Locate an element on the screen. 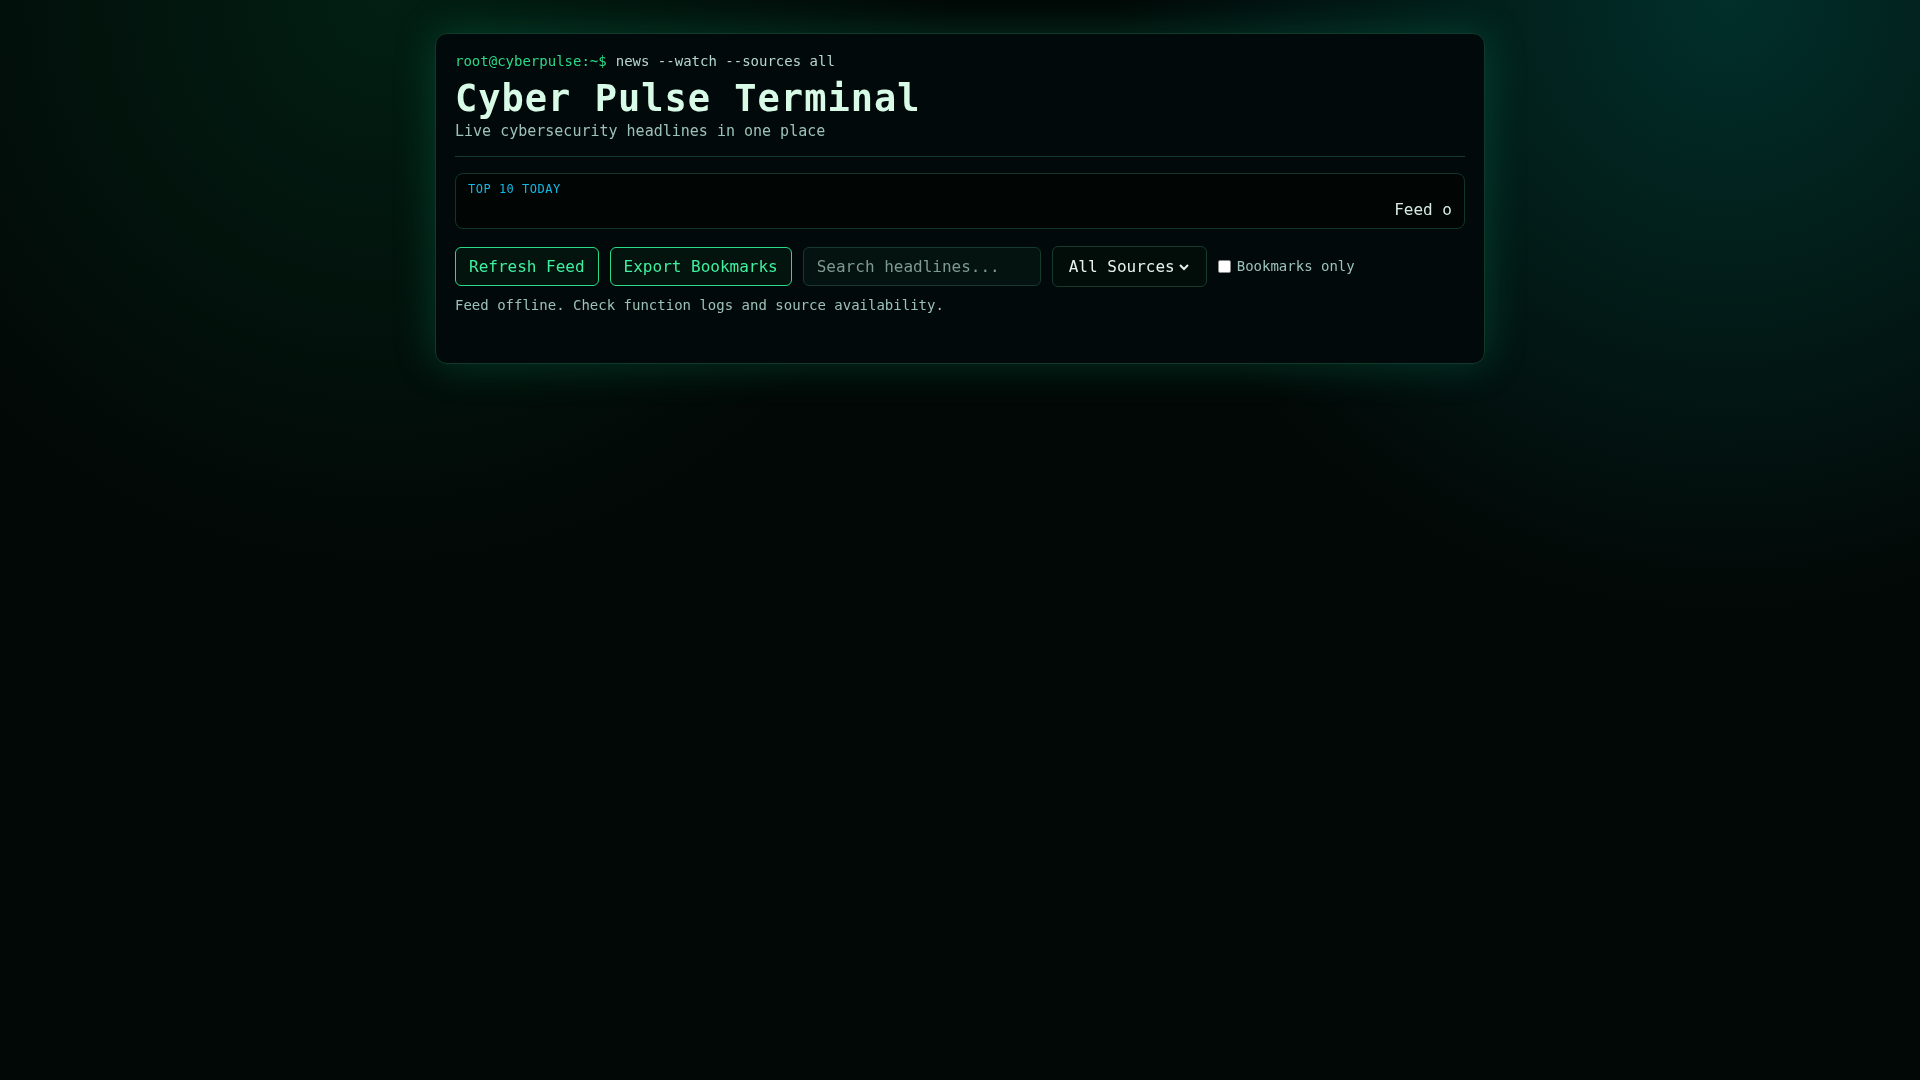 Image resolution: width=1920 pixels, height=1080 pixels. ticker-text: Feed o is located at coordinates (1423, 210).